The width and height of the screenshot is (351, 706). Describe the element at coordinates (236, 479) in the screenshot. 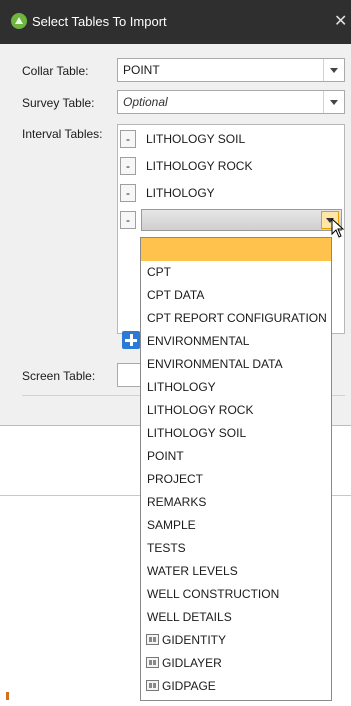

I see `dropdown-item: PROJECT` at that location.